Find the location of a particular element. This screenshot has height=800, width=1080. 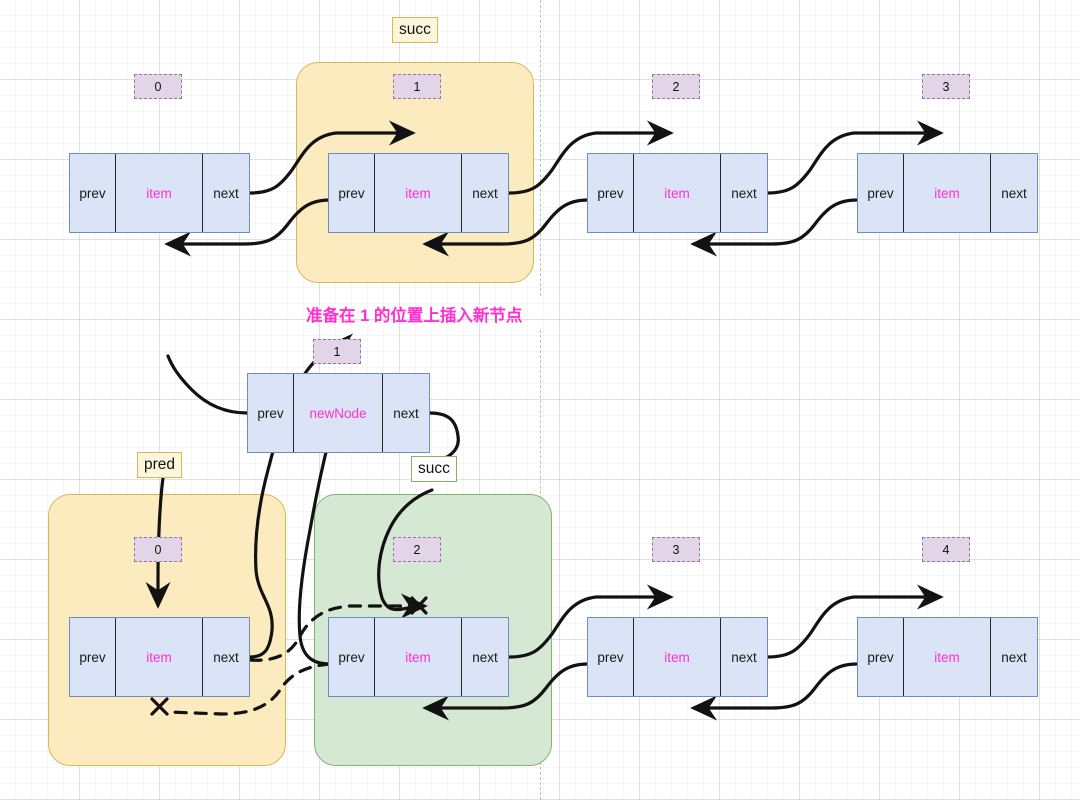

node-top-0: prev item next is located at coordinates (159, 193).